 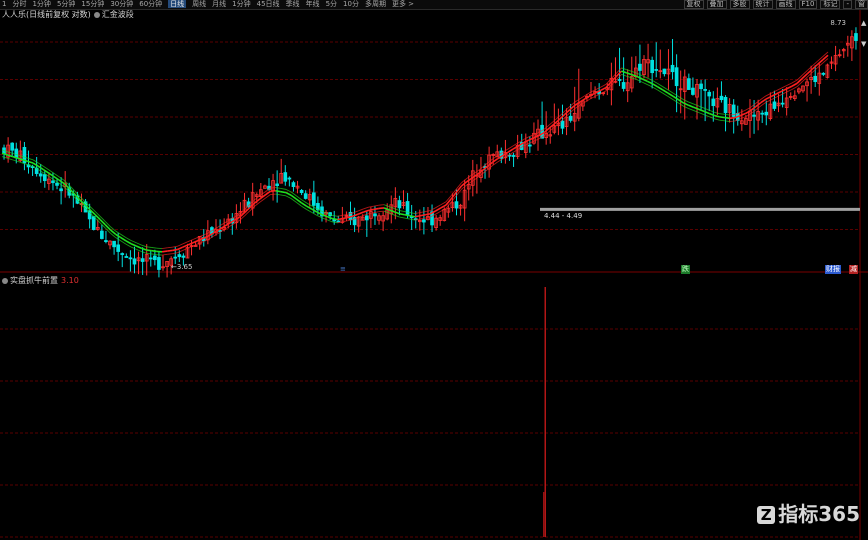 I want to click on range-price-label: 4.44 - 4.49, so click(x=563, y=216).